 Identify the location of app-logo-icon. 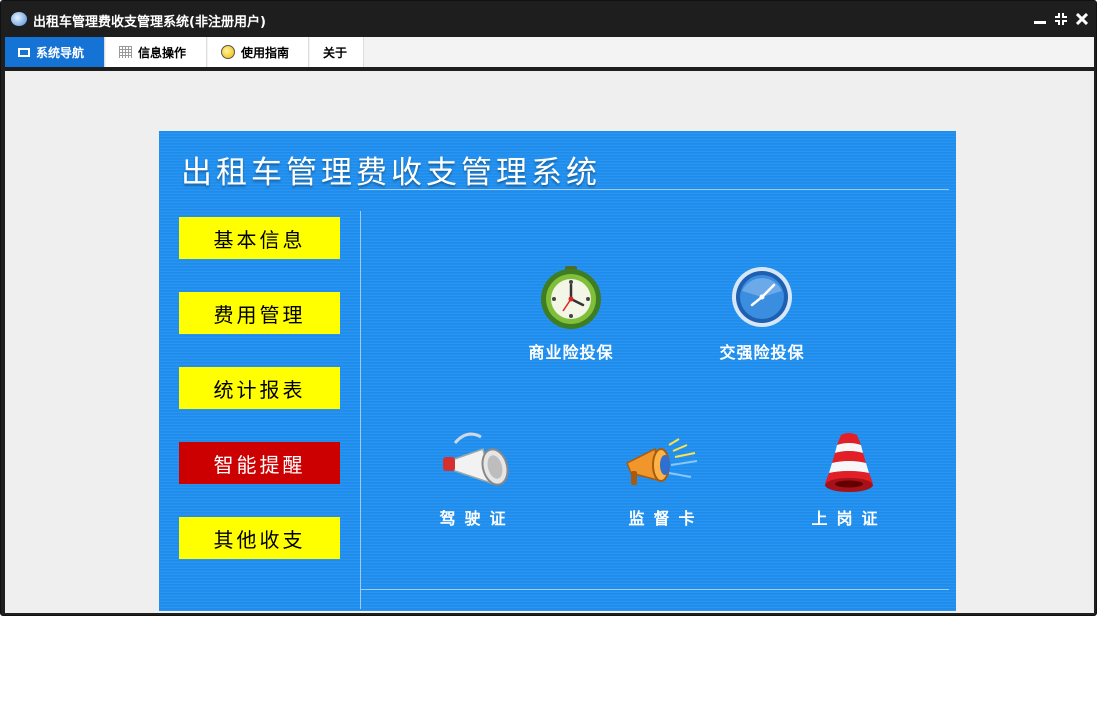
(19, 19).